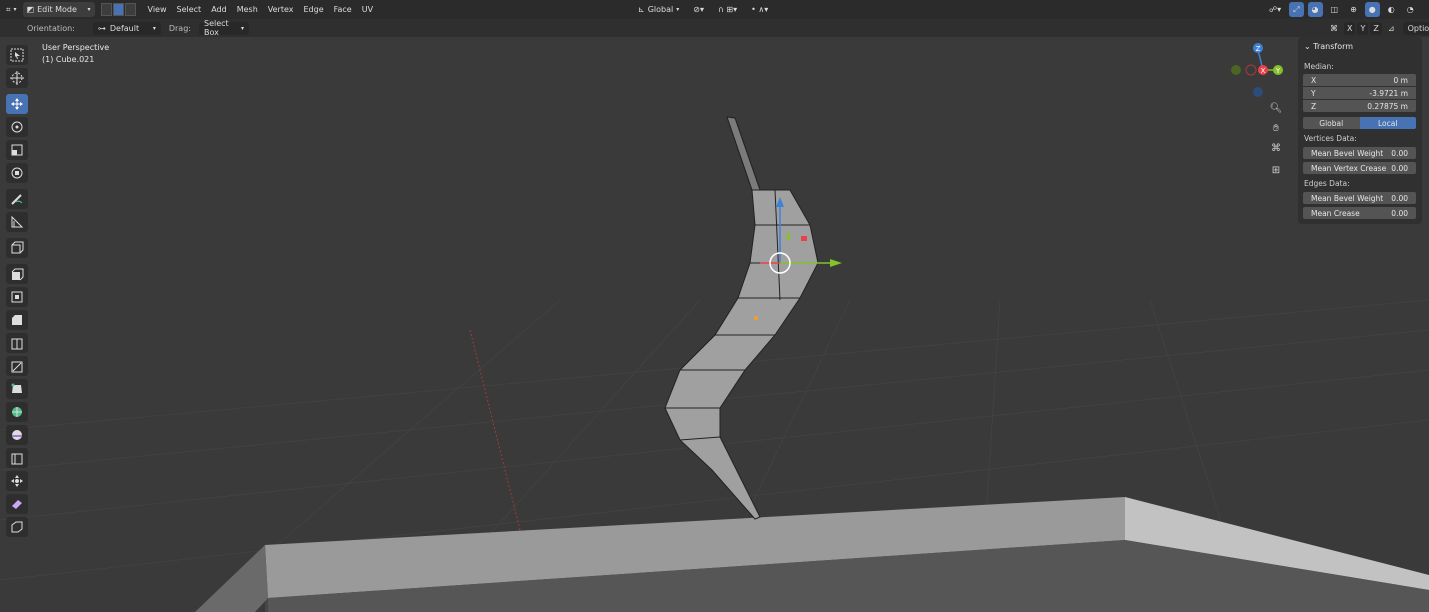  I want to click on spin-tool, so click(17, 412).